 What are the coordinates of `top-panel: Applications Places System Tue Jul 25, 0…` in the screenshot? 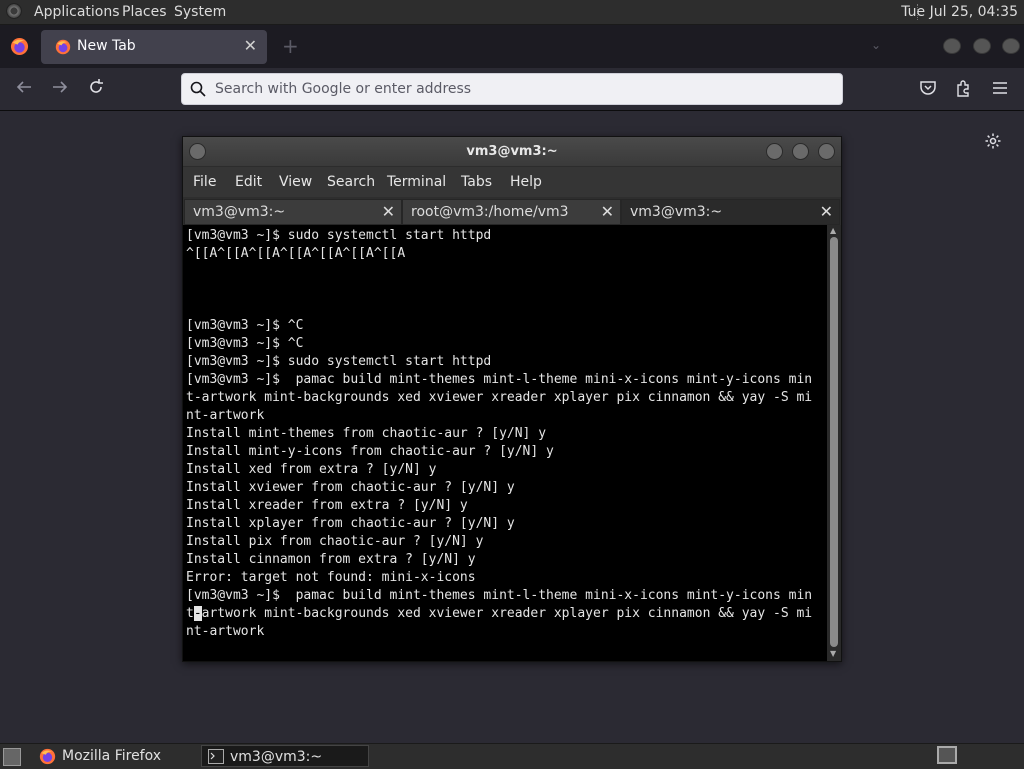 It's located at (512, 12).